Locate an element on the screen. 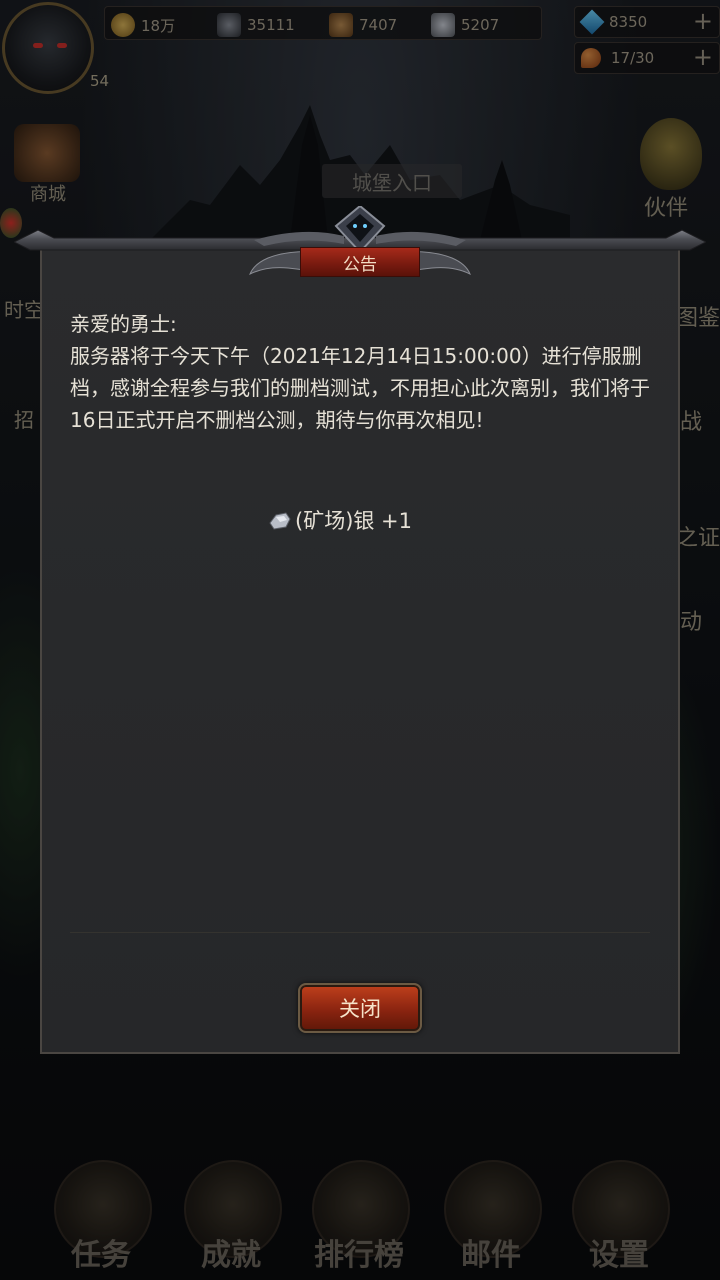 Image resolution: width=720 pixels, height=1280 pixels. silver-ore-icon is located at coordinates (280, 521).